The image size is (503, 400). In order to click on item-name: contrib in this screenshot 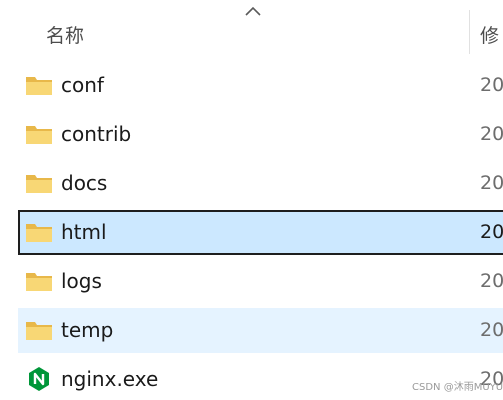, I will do `click(96, 134)`.